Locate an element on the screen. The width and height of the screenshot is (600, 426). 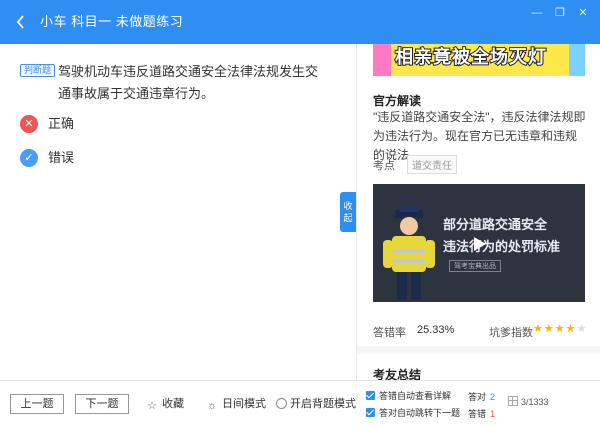
auto-next-checkbox: 答对自动跳转下一题 is located at coordinates (413, 413).